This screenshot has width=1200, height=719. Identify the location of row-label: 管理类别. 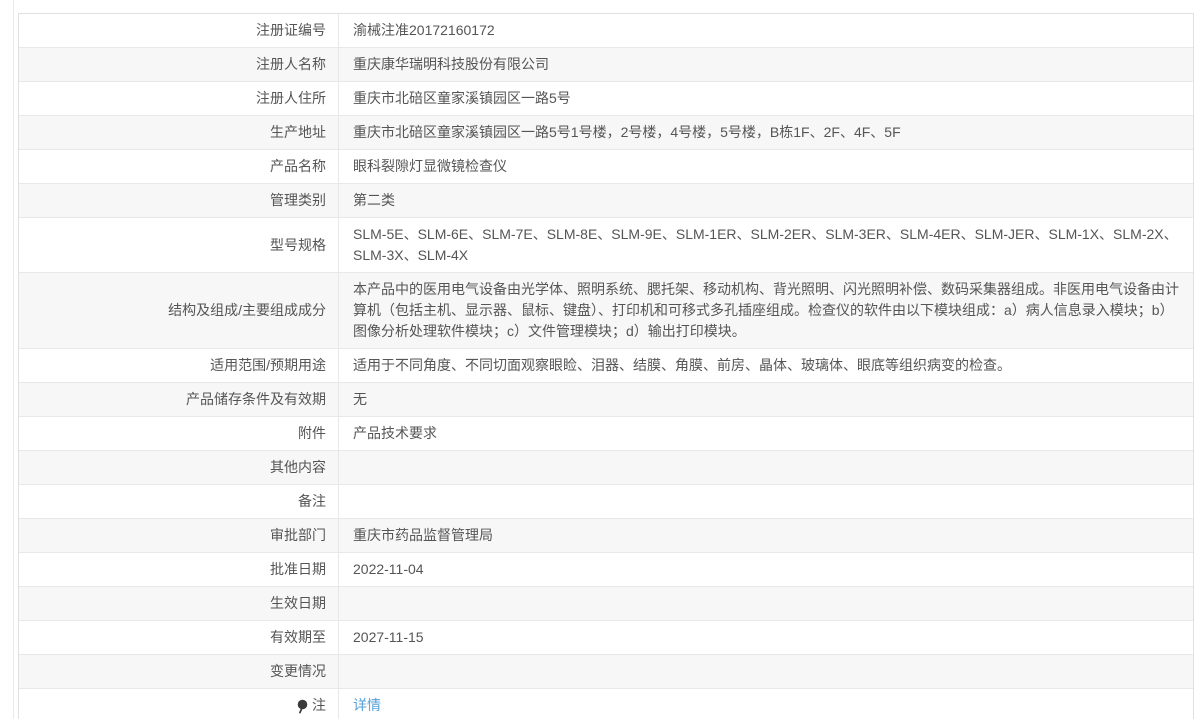
(179, 200).